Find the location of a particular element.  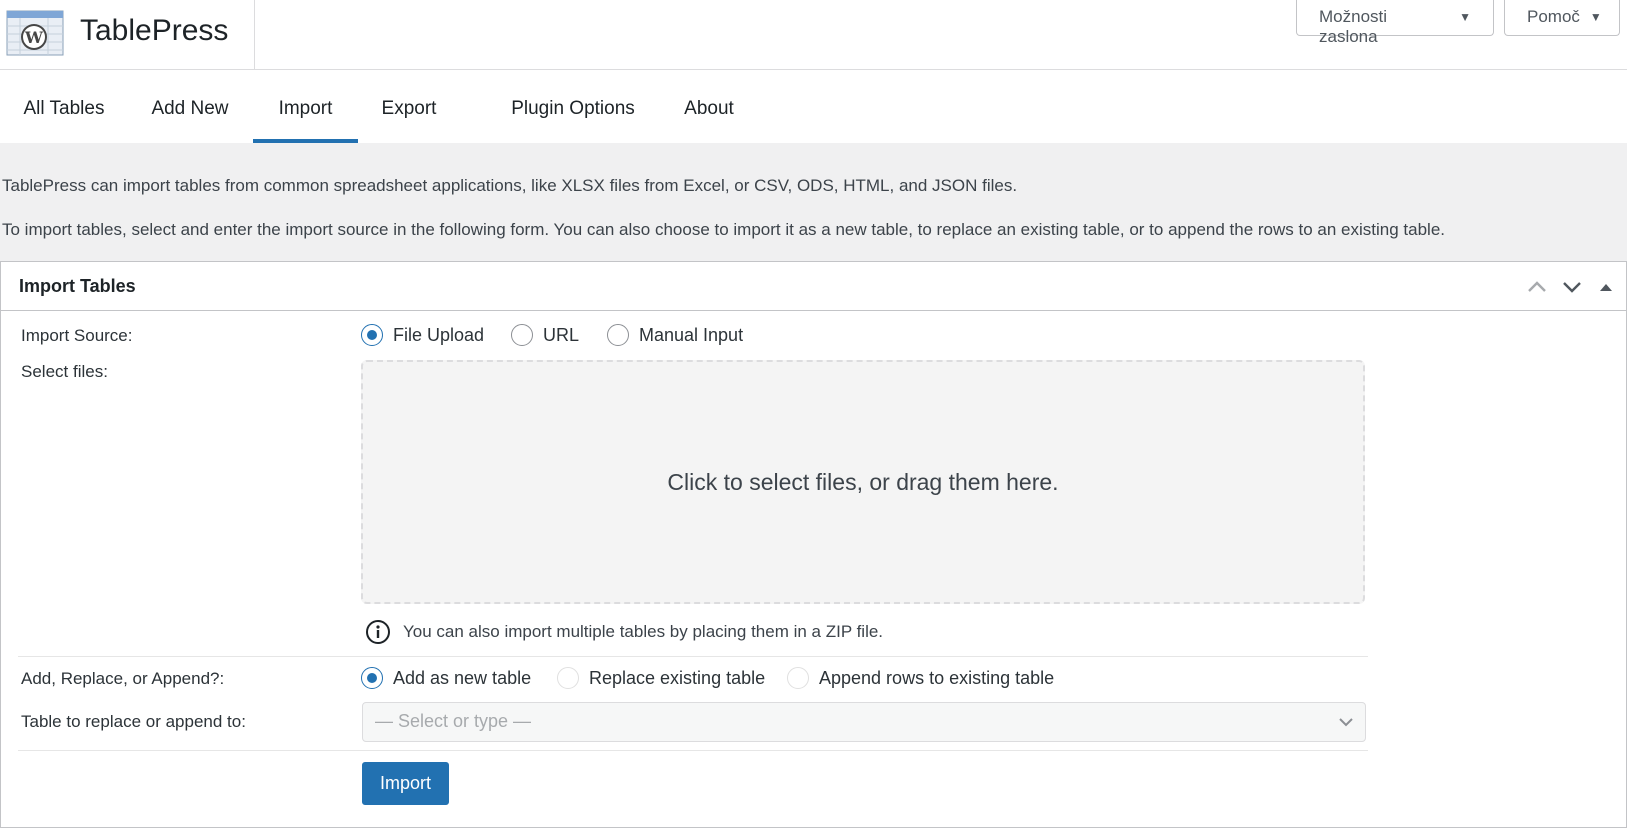

radio-label: File Upload is located at coordinates (439, 334).